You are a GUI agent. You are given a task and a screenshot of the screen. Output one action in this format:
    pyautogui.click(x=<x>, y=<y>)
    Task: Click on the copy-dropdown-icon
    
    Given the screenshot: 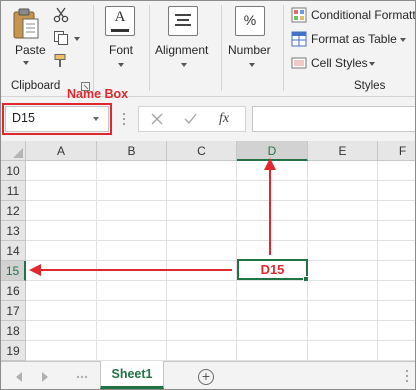 What is the action you would take?
    pyautogui.click(x=77, y=39)
    